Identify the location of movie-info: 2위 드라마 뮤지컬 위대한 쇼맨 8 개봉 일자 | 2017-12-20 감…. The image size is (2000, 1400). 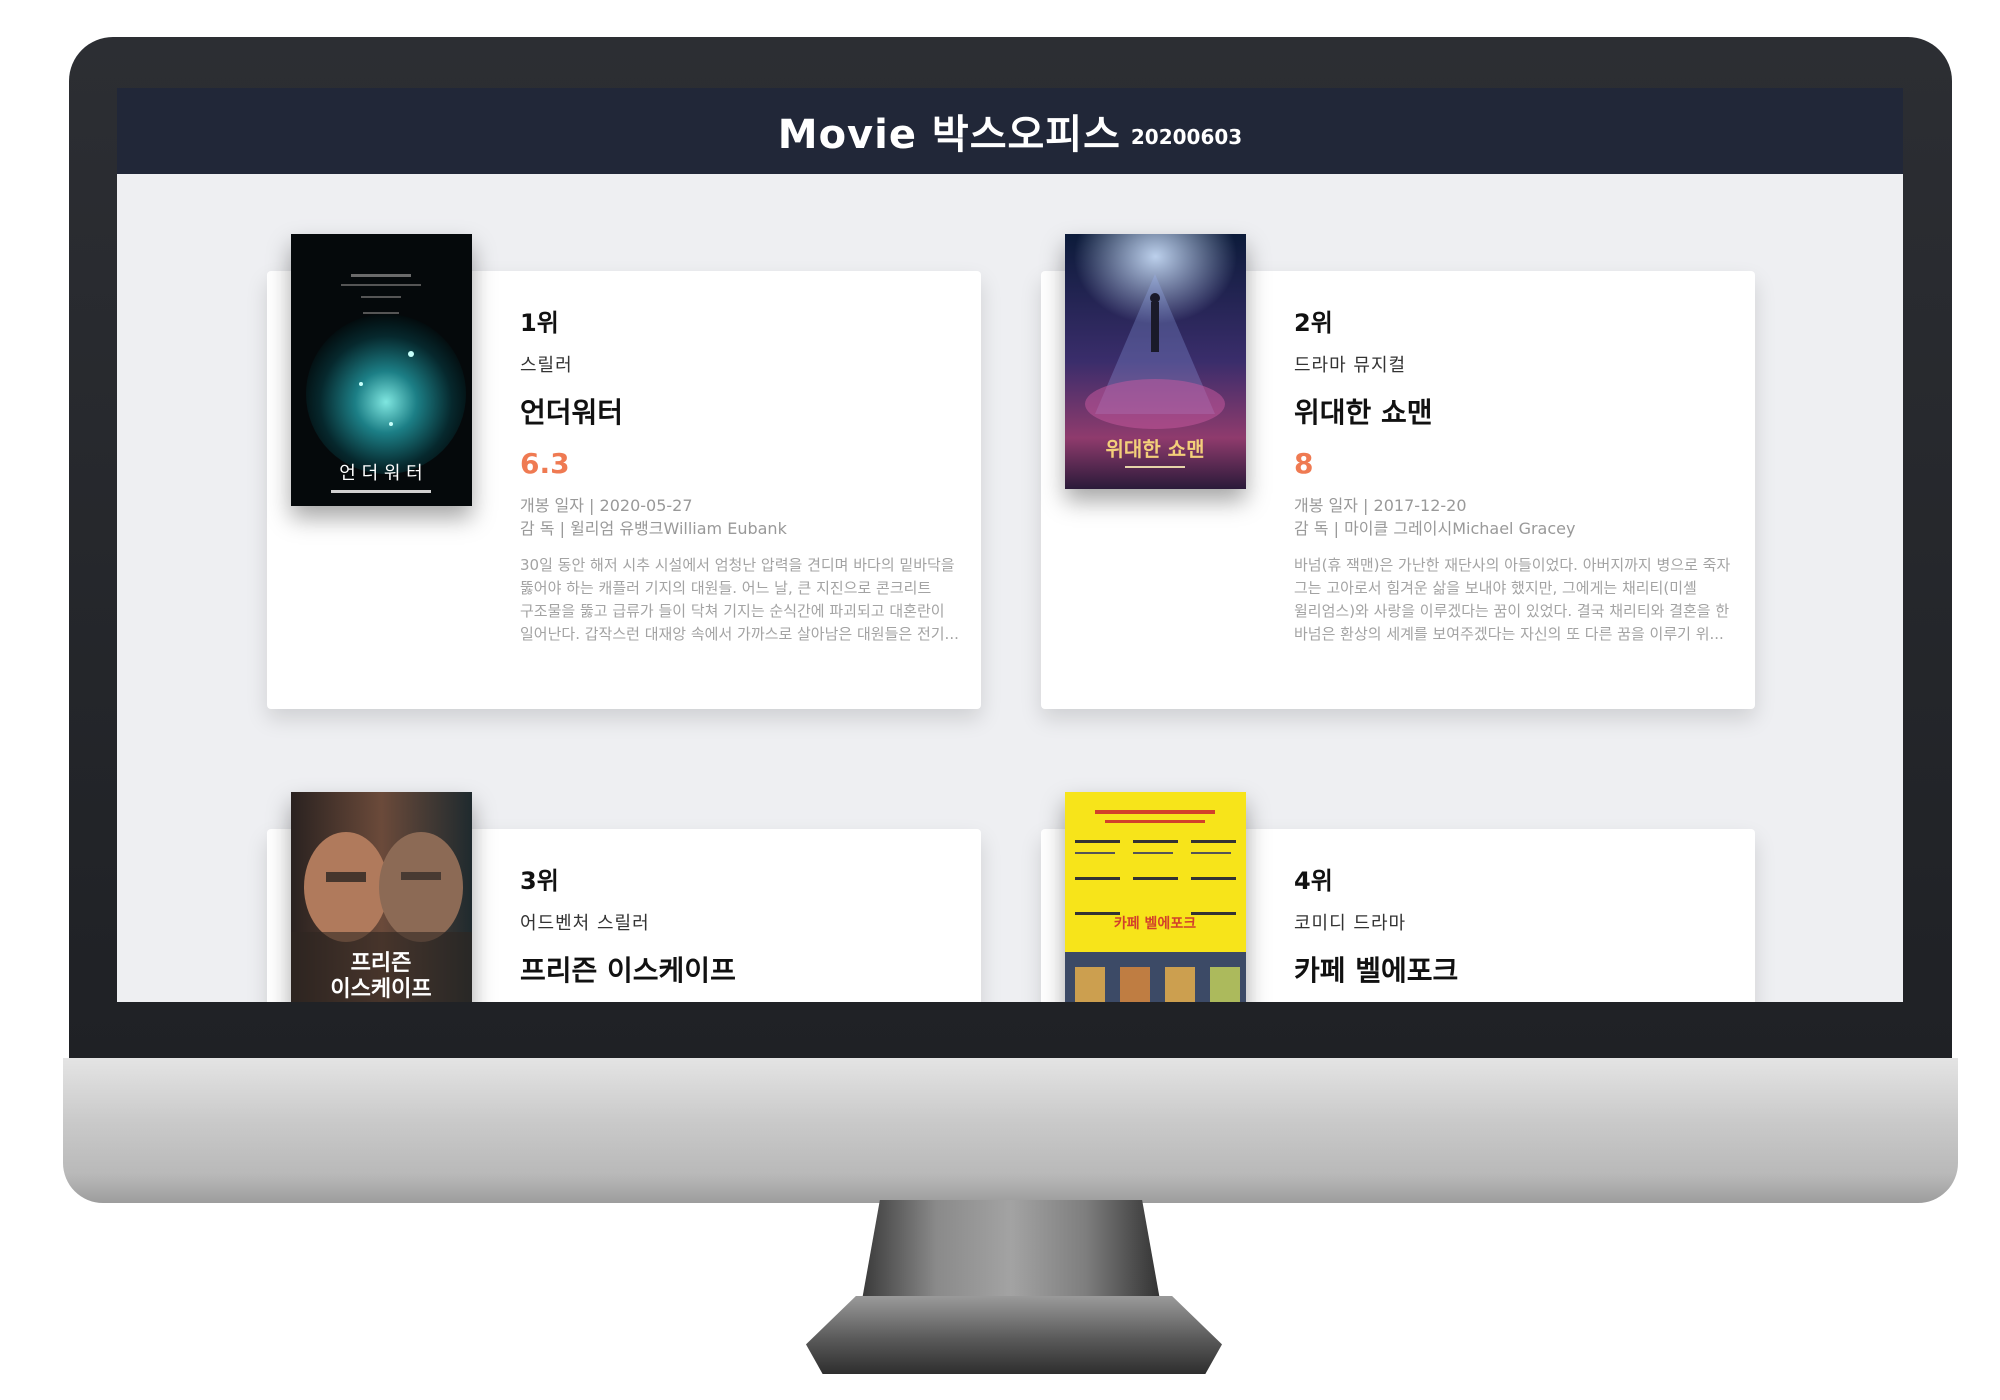
(1514, 476).